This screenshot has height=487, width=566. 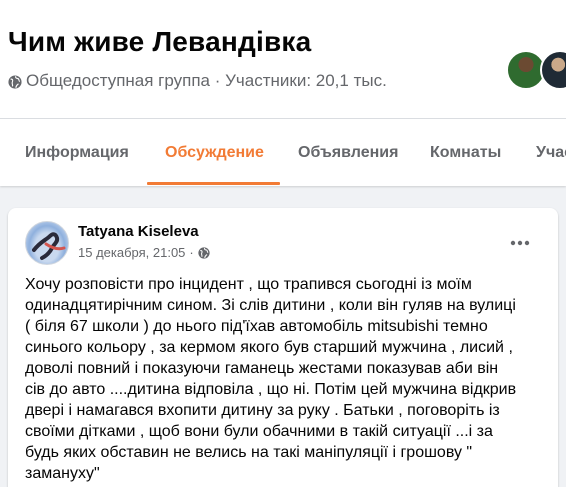 I want to click on tab-info: Информация, so click(x=77, y=152).